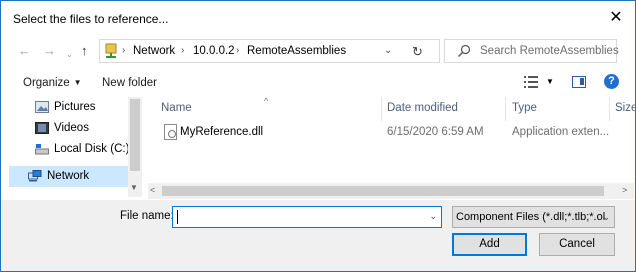  I want to click on arrow-left-icon: ←, so click(24, 51).